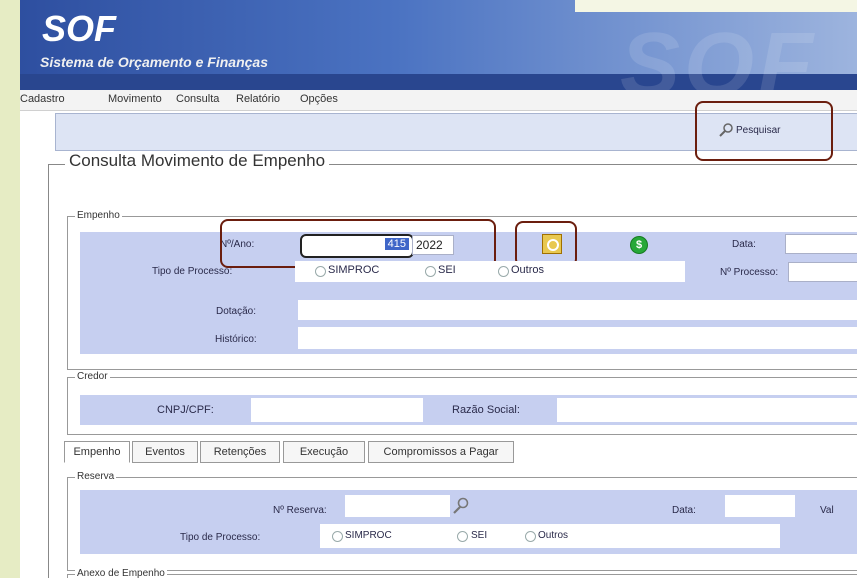 The width and height of the screenshot is (857, 578). Describe the element at coordinates (236, 311) in the screenshot. I see `dotacao-label: Dotação:` at that location.